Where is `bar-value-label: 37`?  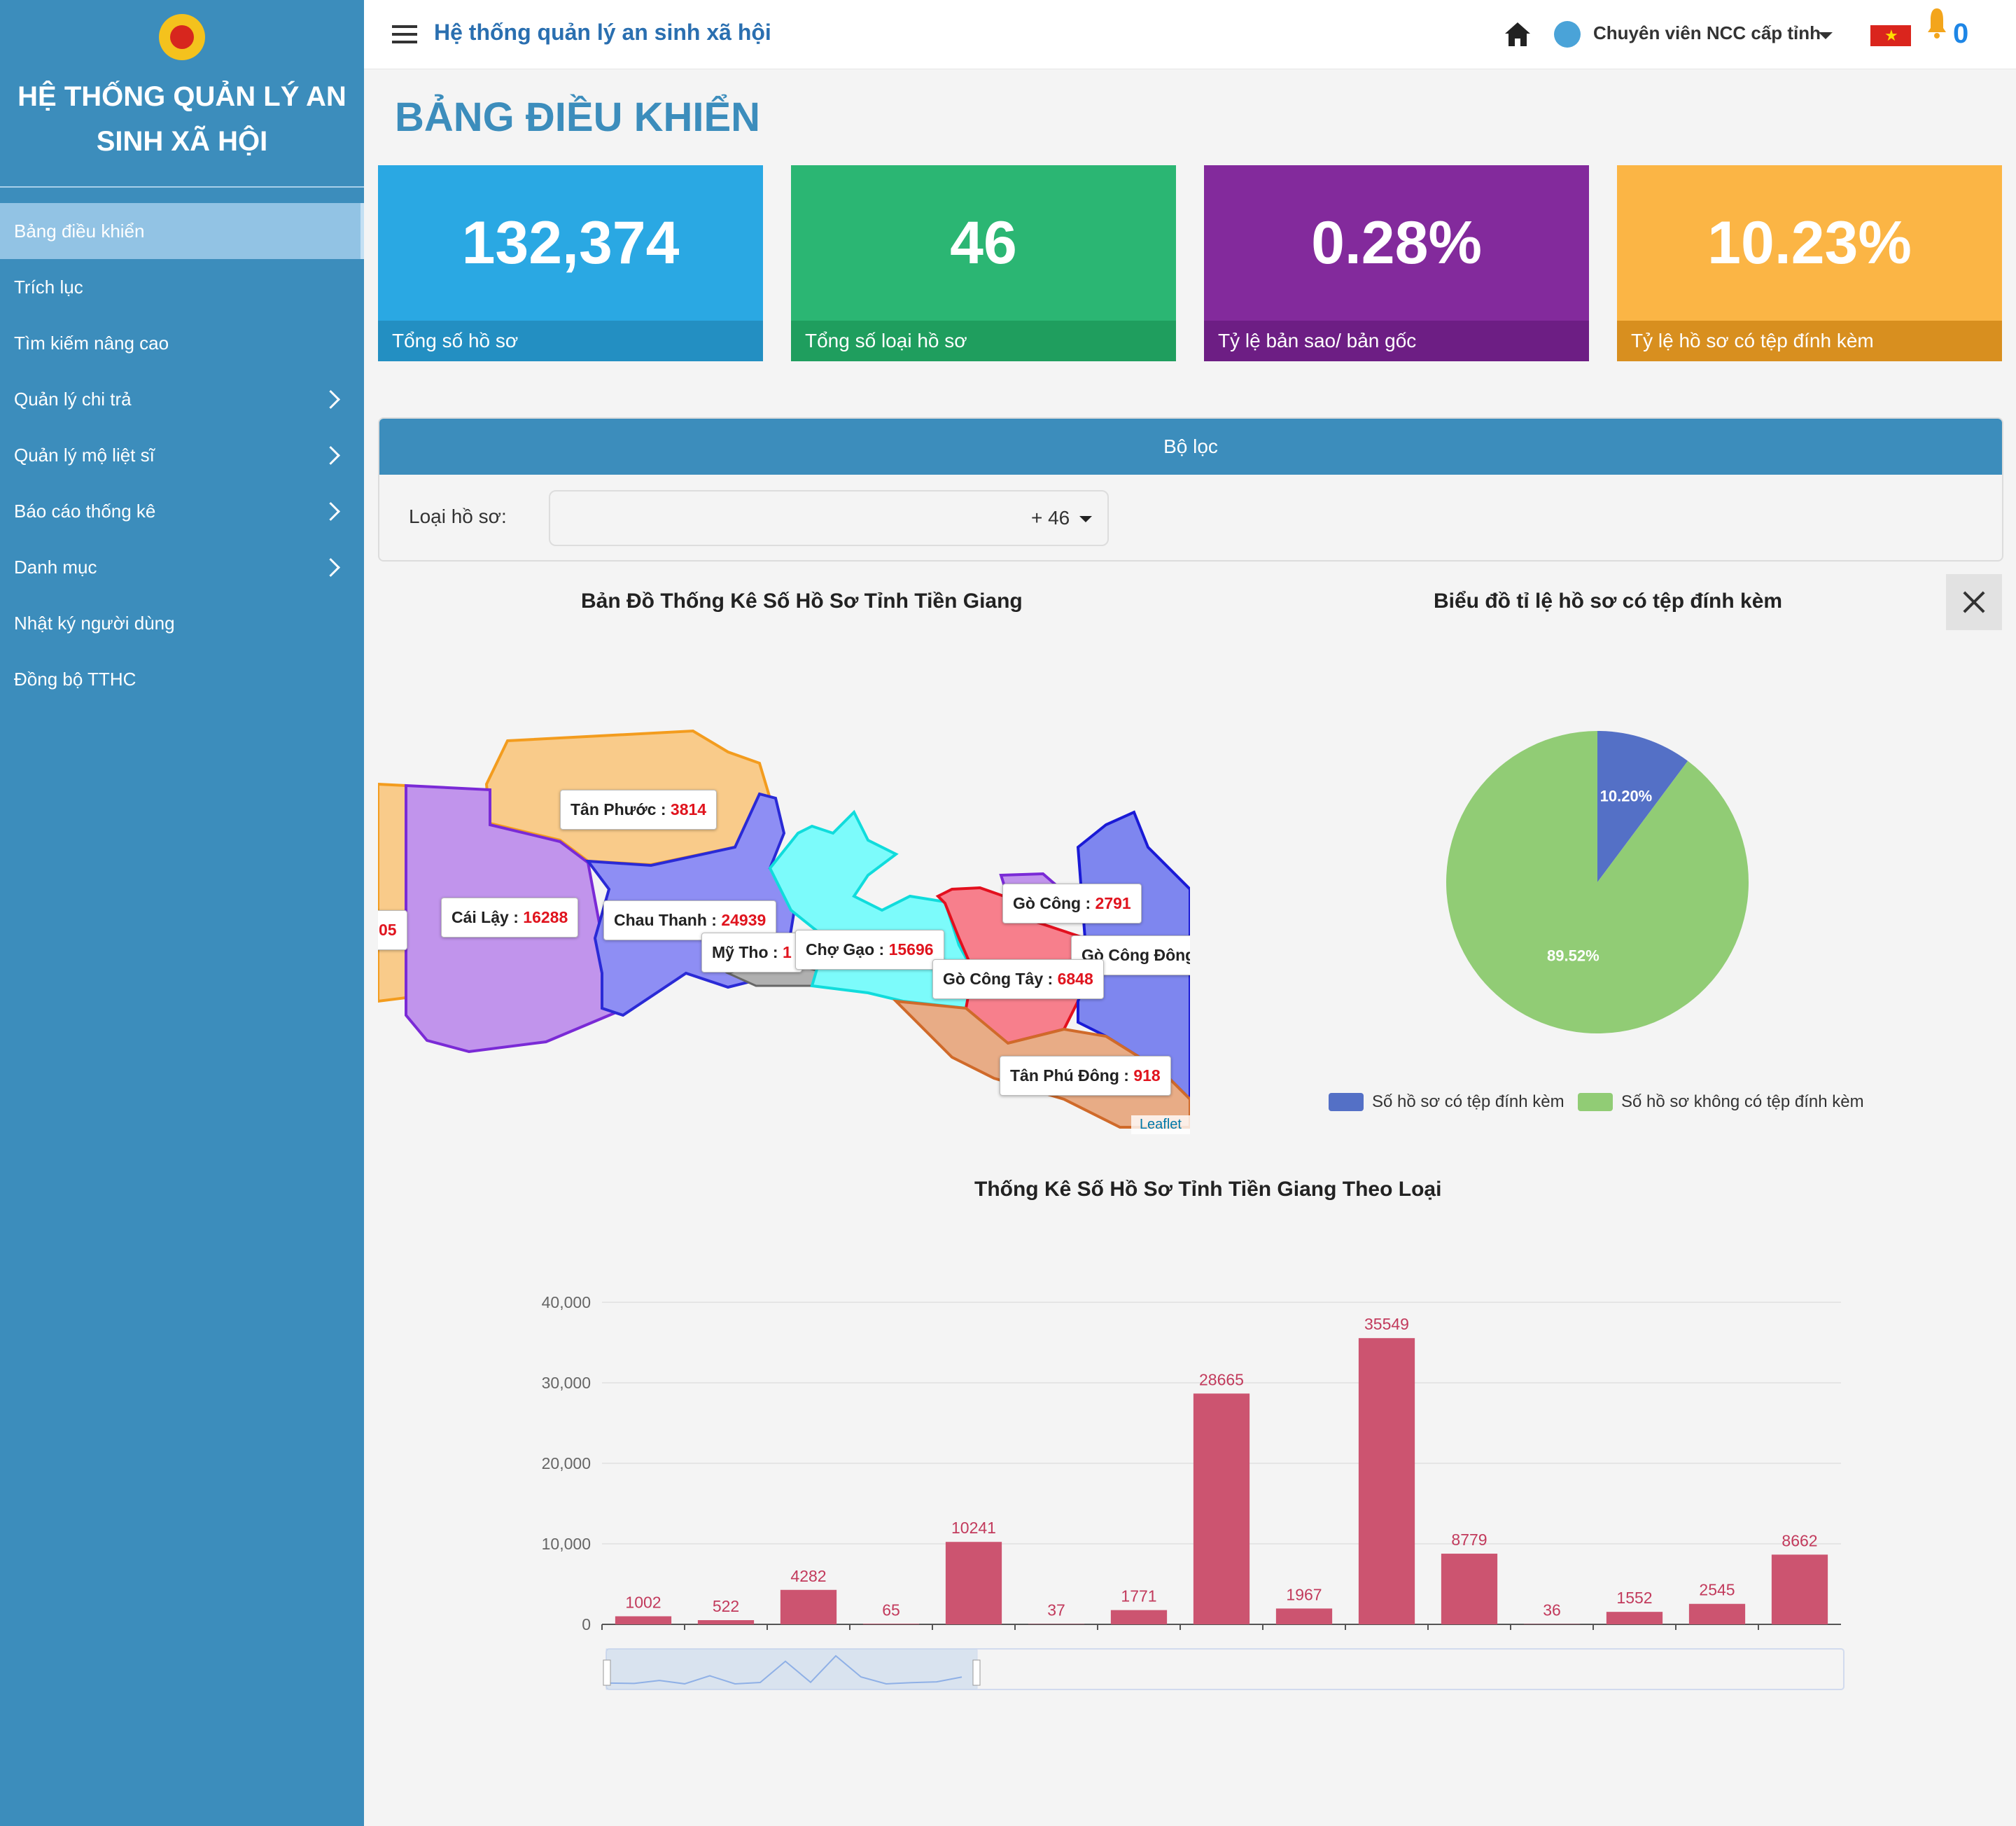
bar-value-label: 37 is located at coordinates (1056, 1610).